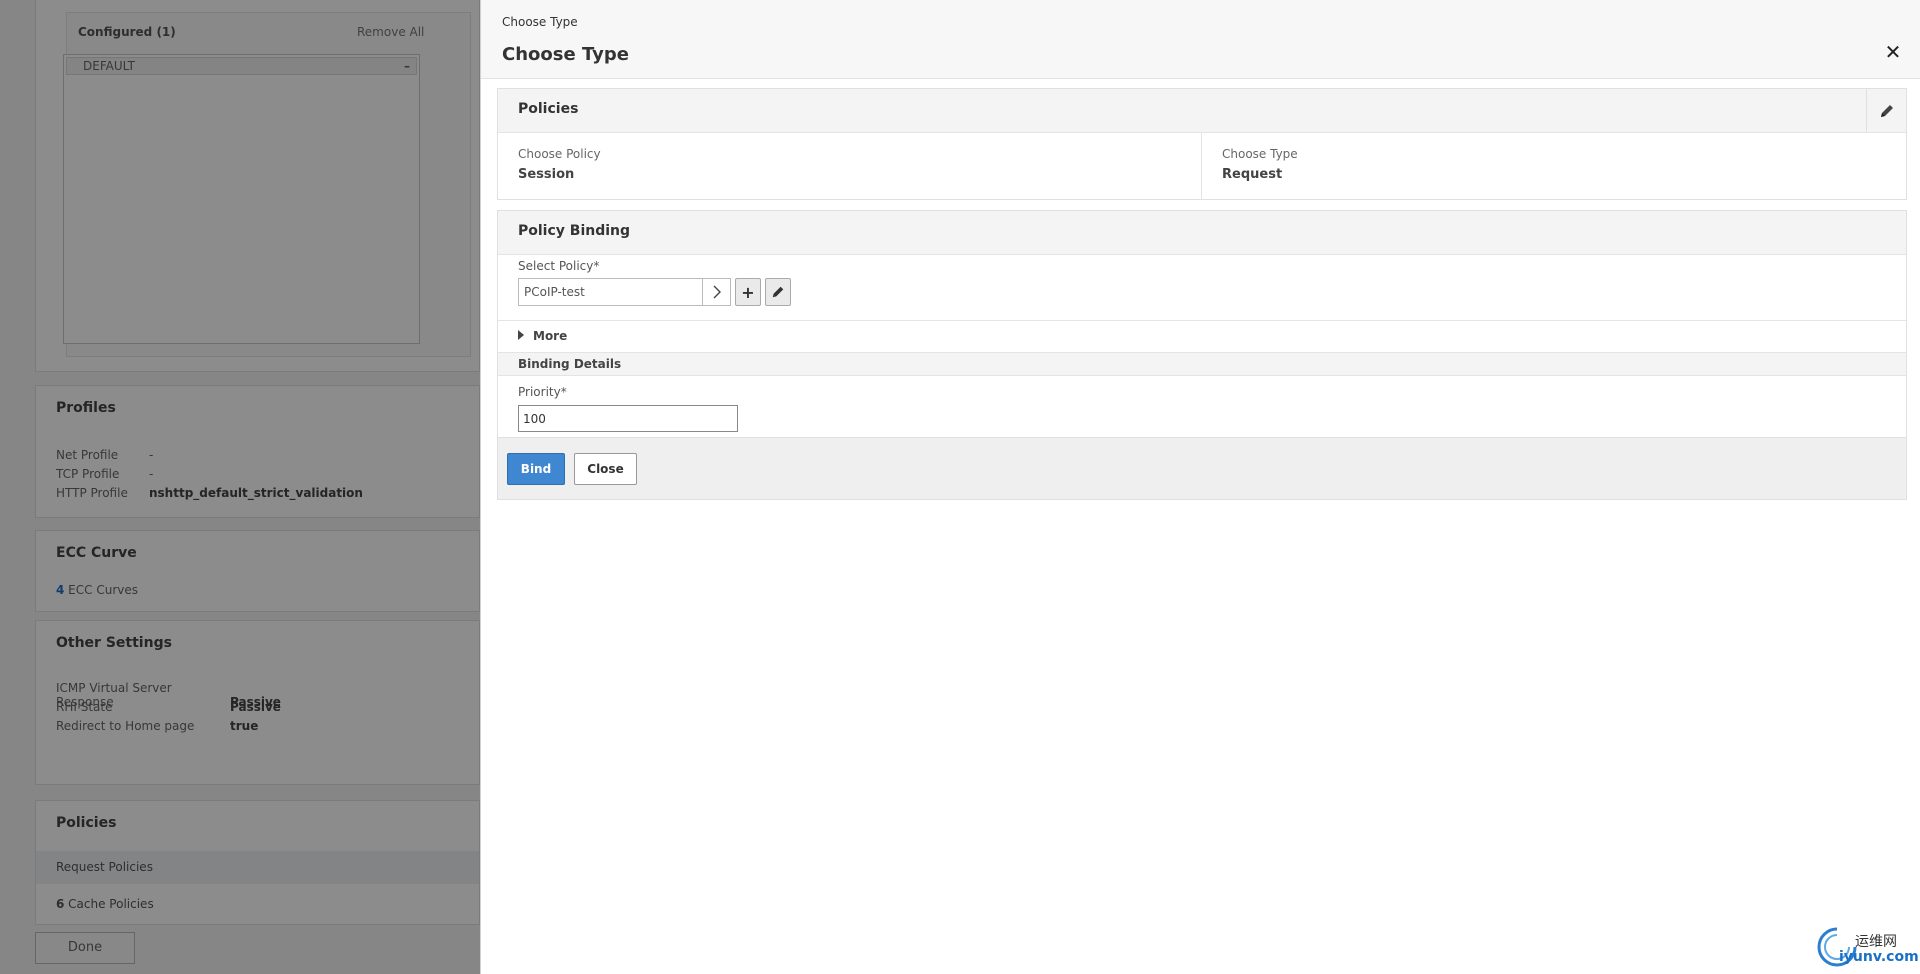  What do you see at coordinates (570, 364) in the screenshot?
I see `binding-details-title: Binding Details` at bounding box center [570, 364].